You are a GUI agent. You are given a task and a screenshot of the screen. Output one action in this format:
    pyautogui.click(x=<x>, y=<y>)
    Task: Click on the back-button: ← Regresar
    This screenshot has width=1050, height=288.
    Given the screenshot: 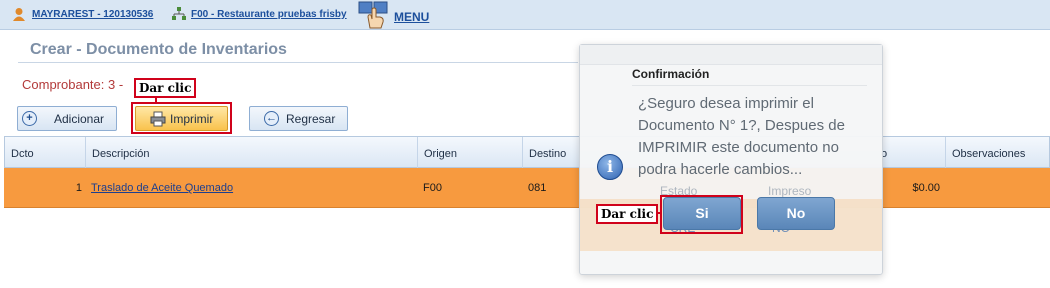 What is the action you would take?
    pyautogui.click(x=298, y=118)
    